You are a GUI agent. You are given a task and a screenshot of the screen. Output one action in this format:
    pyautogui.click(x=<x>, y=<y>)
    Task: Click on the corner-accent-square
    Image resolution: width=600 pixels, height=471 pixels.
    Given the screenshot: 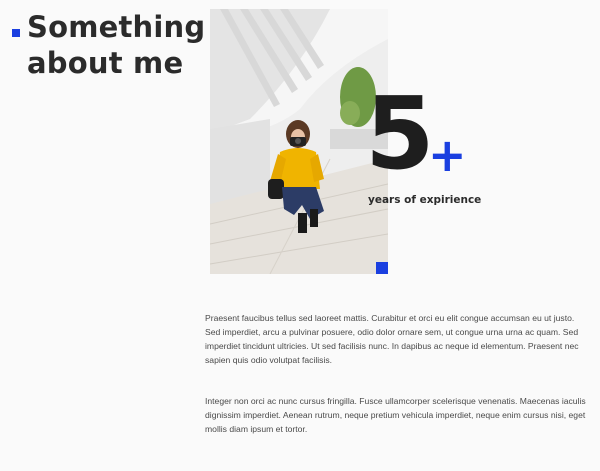 What is the action you would take?
    pyautogui.click(x=382, y=268)
    